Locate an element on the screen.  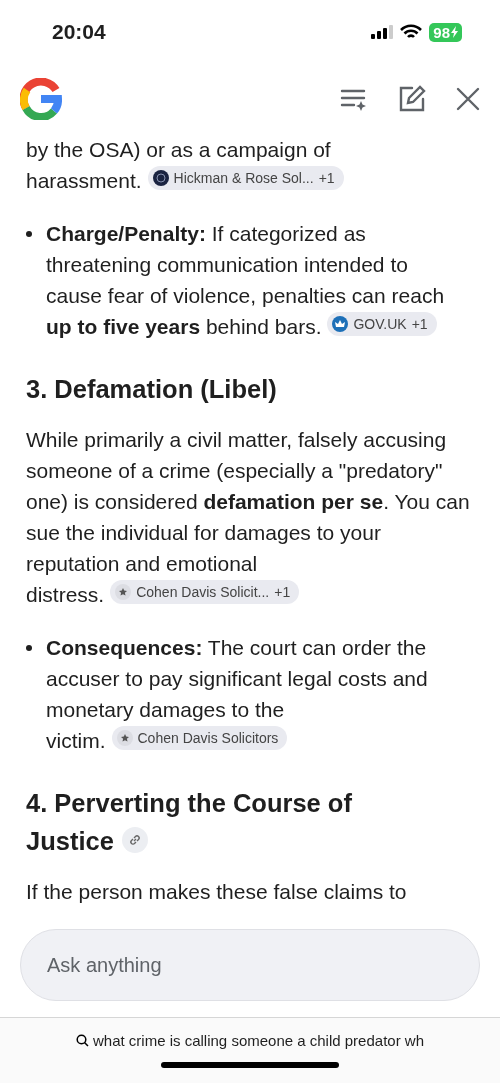
paragraph-text: harassment. is located at coordinates (84, 180).